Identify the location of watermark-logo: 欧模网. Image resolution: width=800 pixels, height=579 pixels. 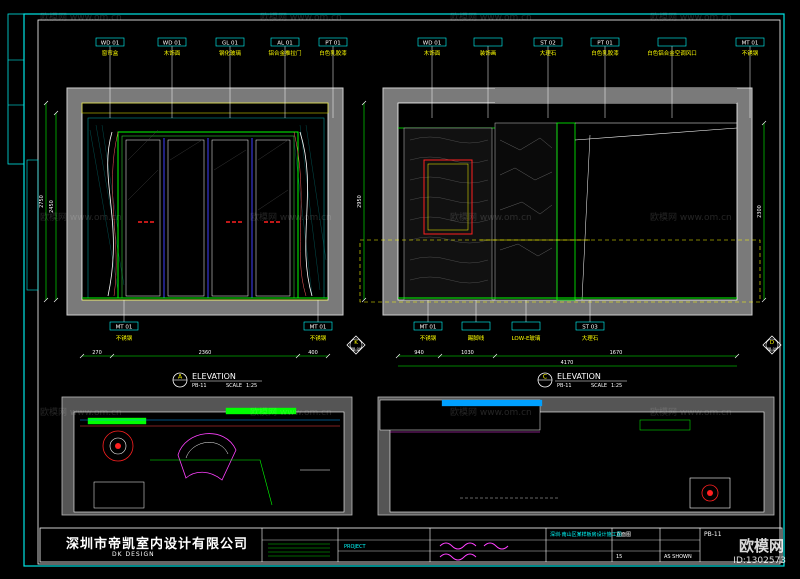
(761, 546).